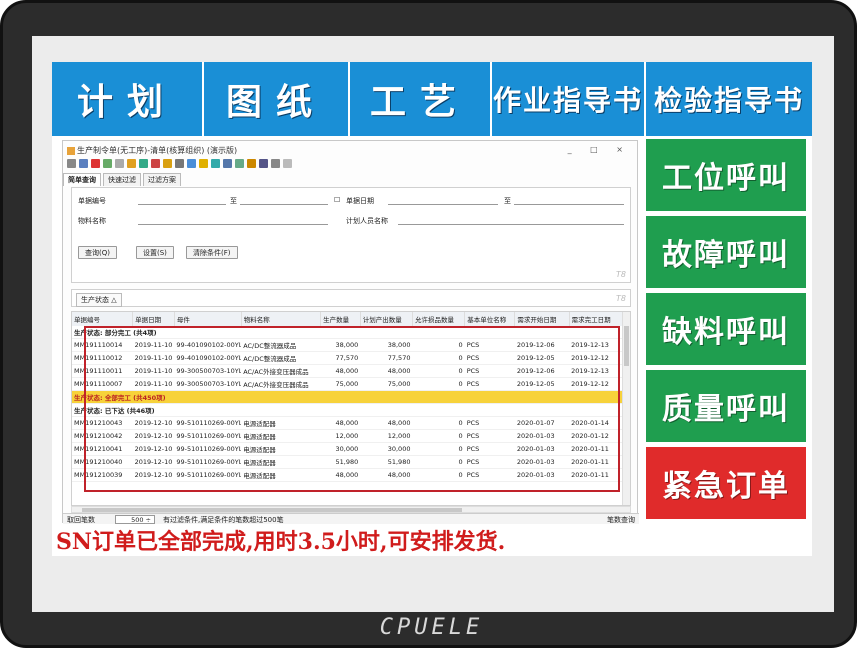 The height and width of the screenshot is (648, 857). I want to click on urgent-order-button: 紧急订单, so click(726, 483).